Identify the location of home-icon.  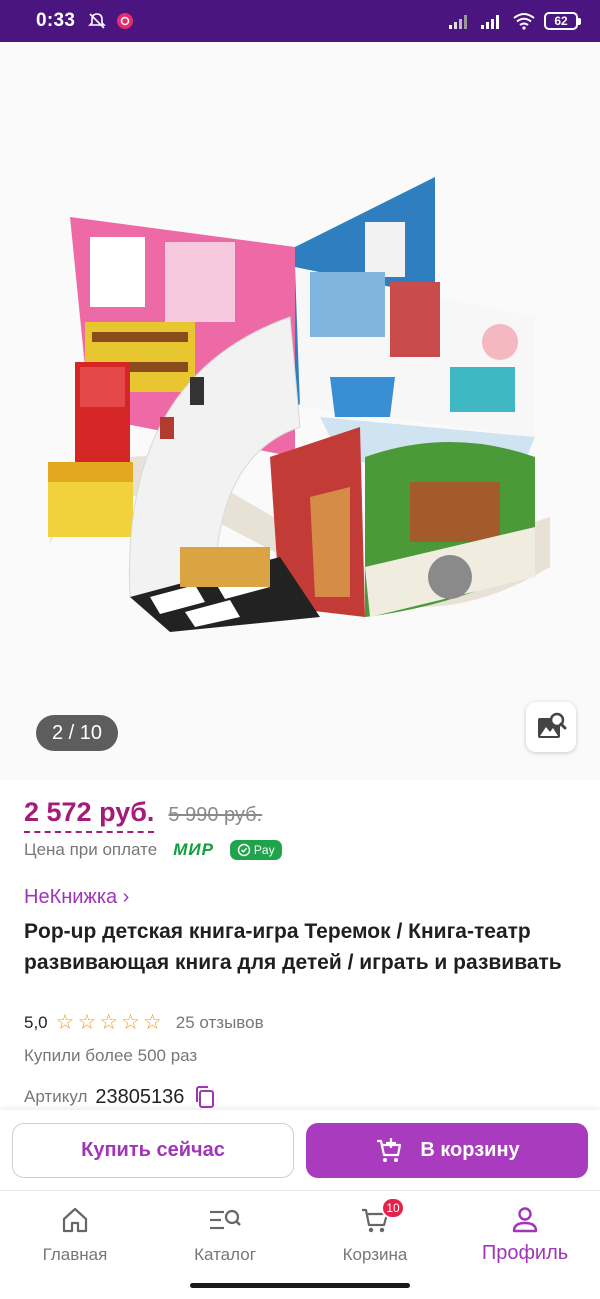
(75, 1220).